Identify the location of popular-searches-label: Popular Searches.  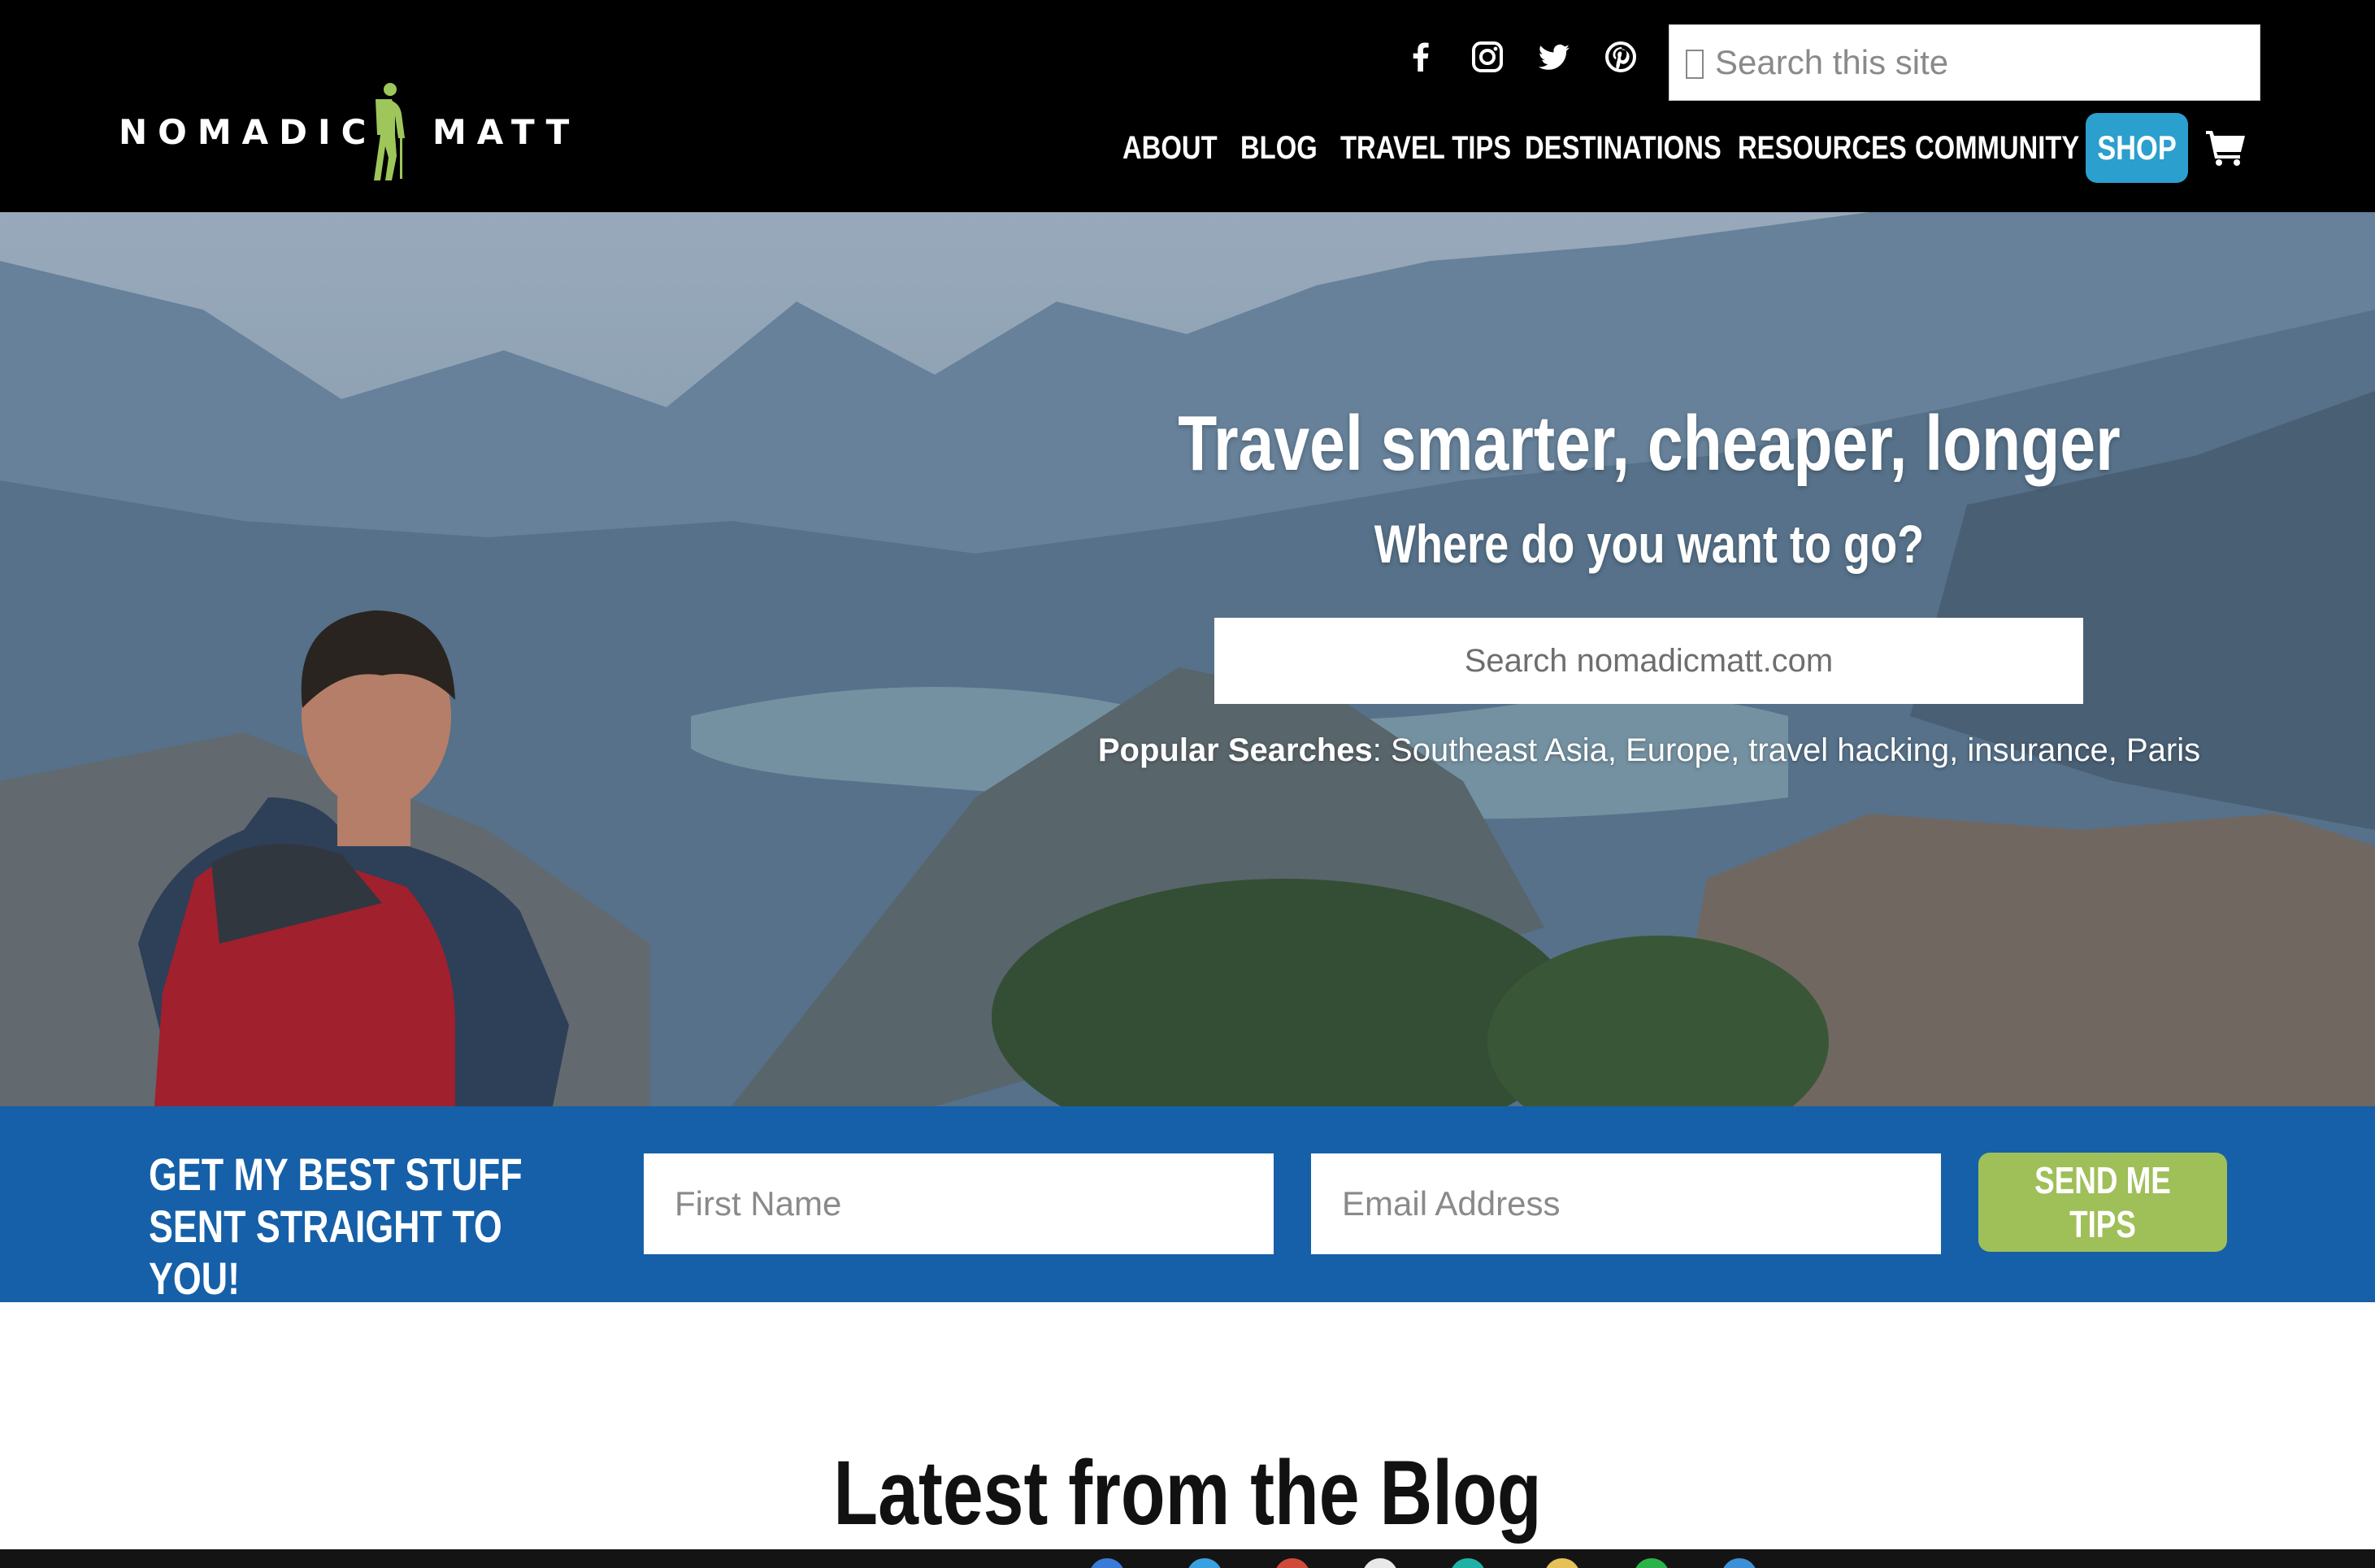
(1235, 750).